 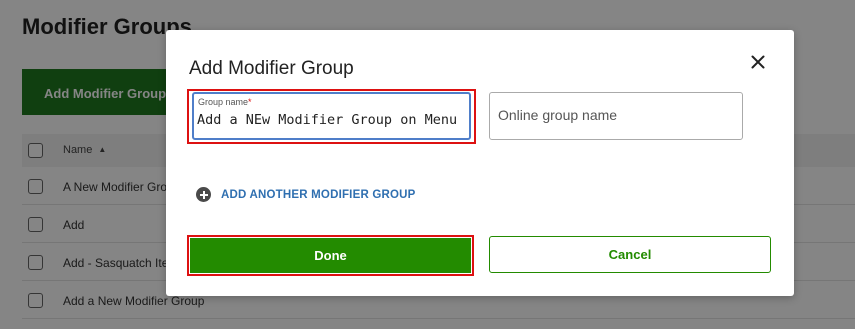 I want to click on online-group-name-field, so click(x=616, y=116).